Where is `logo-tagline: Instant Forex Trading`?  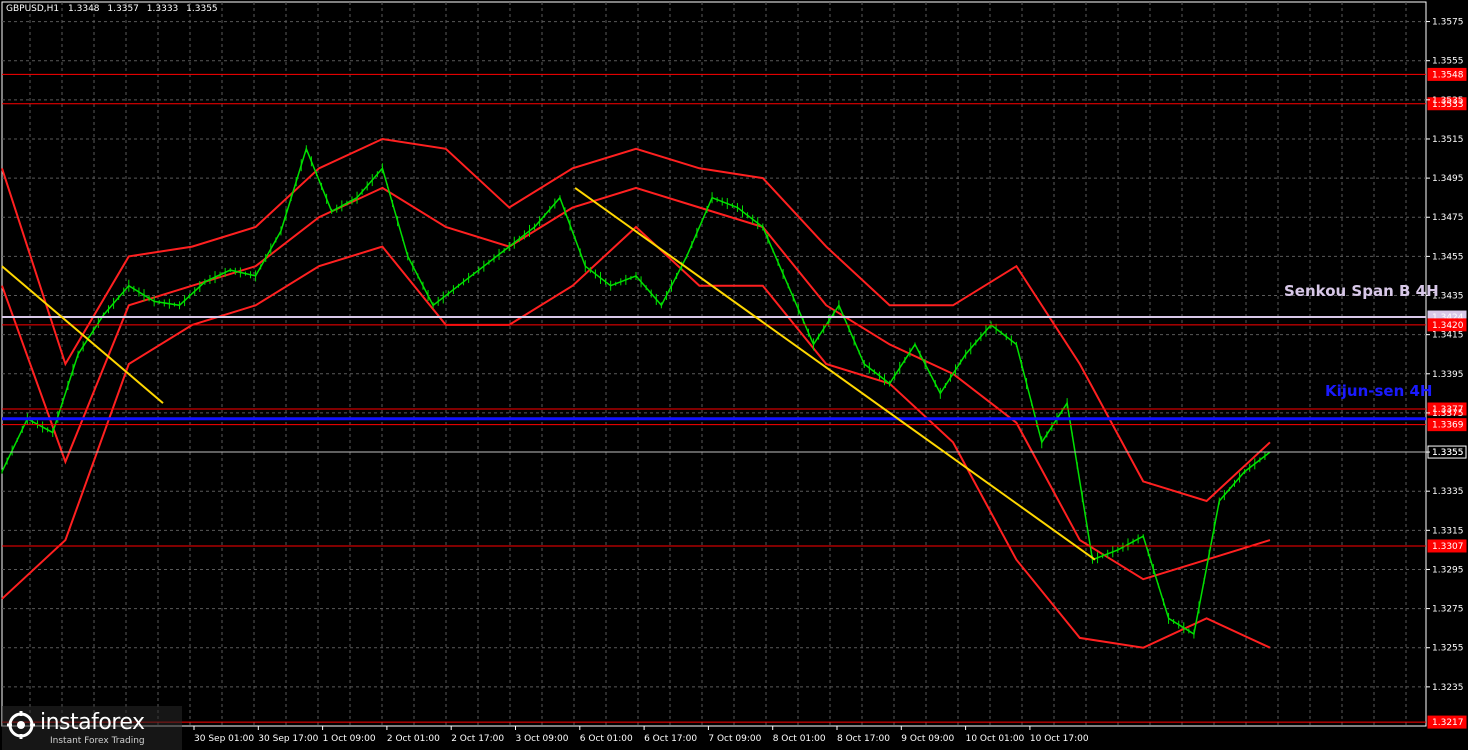
logo-tagline: Instant Forex Trading is located at coordinates (97, 741).